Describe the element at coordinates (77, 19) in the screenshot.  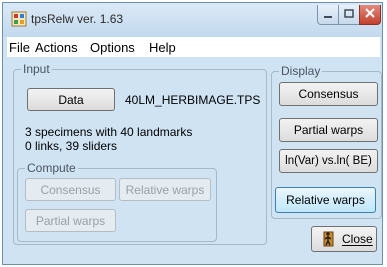
I see `window-title: tpsRelw ver. 1.63` at that location.